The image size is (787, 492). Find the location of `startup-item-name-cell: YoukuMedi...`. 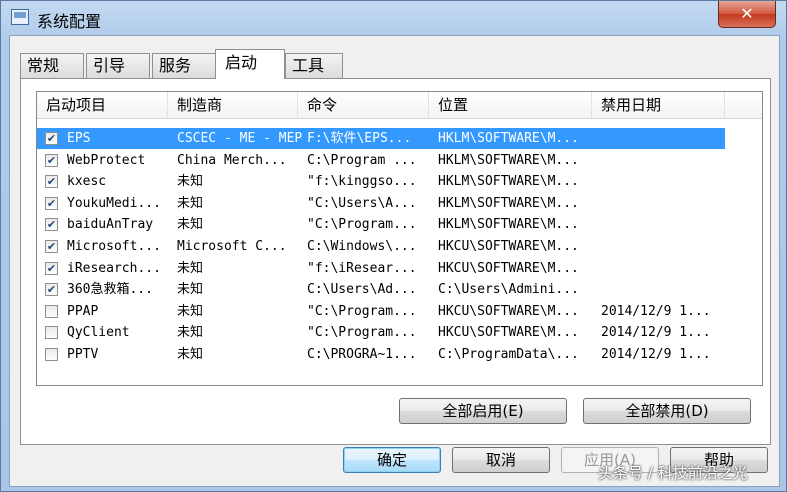

startup-item-name-cell: YoukuMedi... is located at coordinates (114, 203).